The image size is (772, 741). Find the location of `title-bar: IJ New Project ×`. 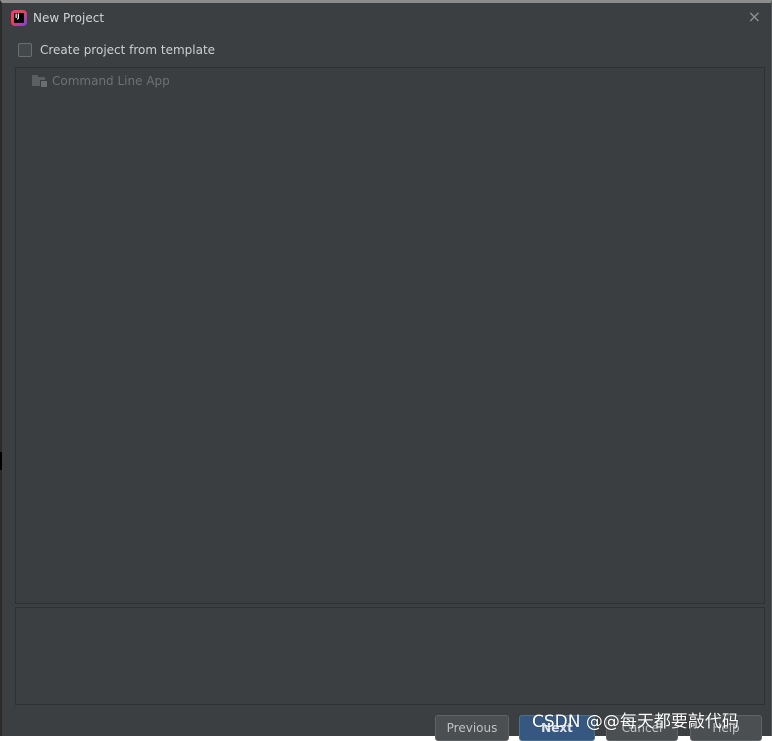

title-bar: IJ New Project × is located at coordinates (386, 18).